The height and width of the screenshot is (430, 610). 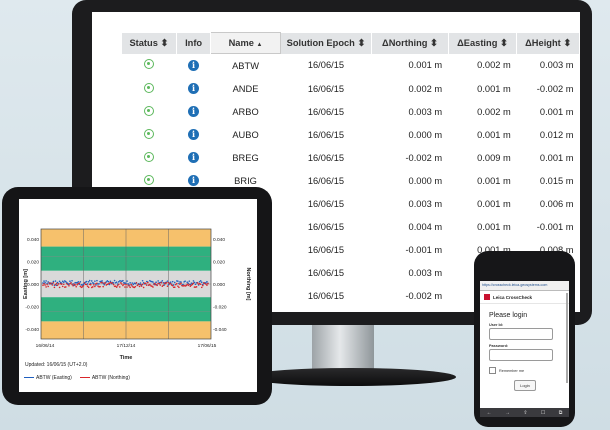 I want to click on chart-x-label: Time, so click(x=126, y=358).